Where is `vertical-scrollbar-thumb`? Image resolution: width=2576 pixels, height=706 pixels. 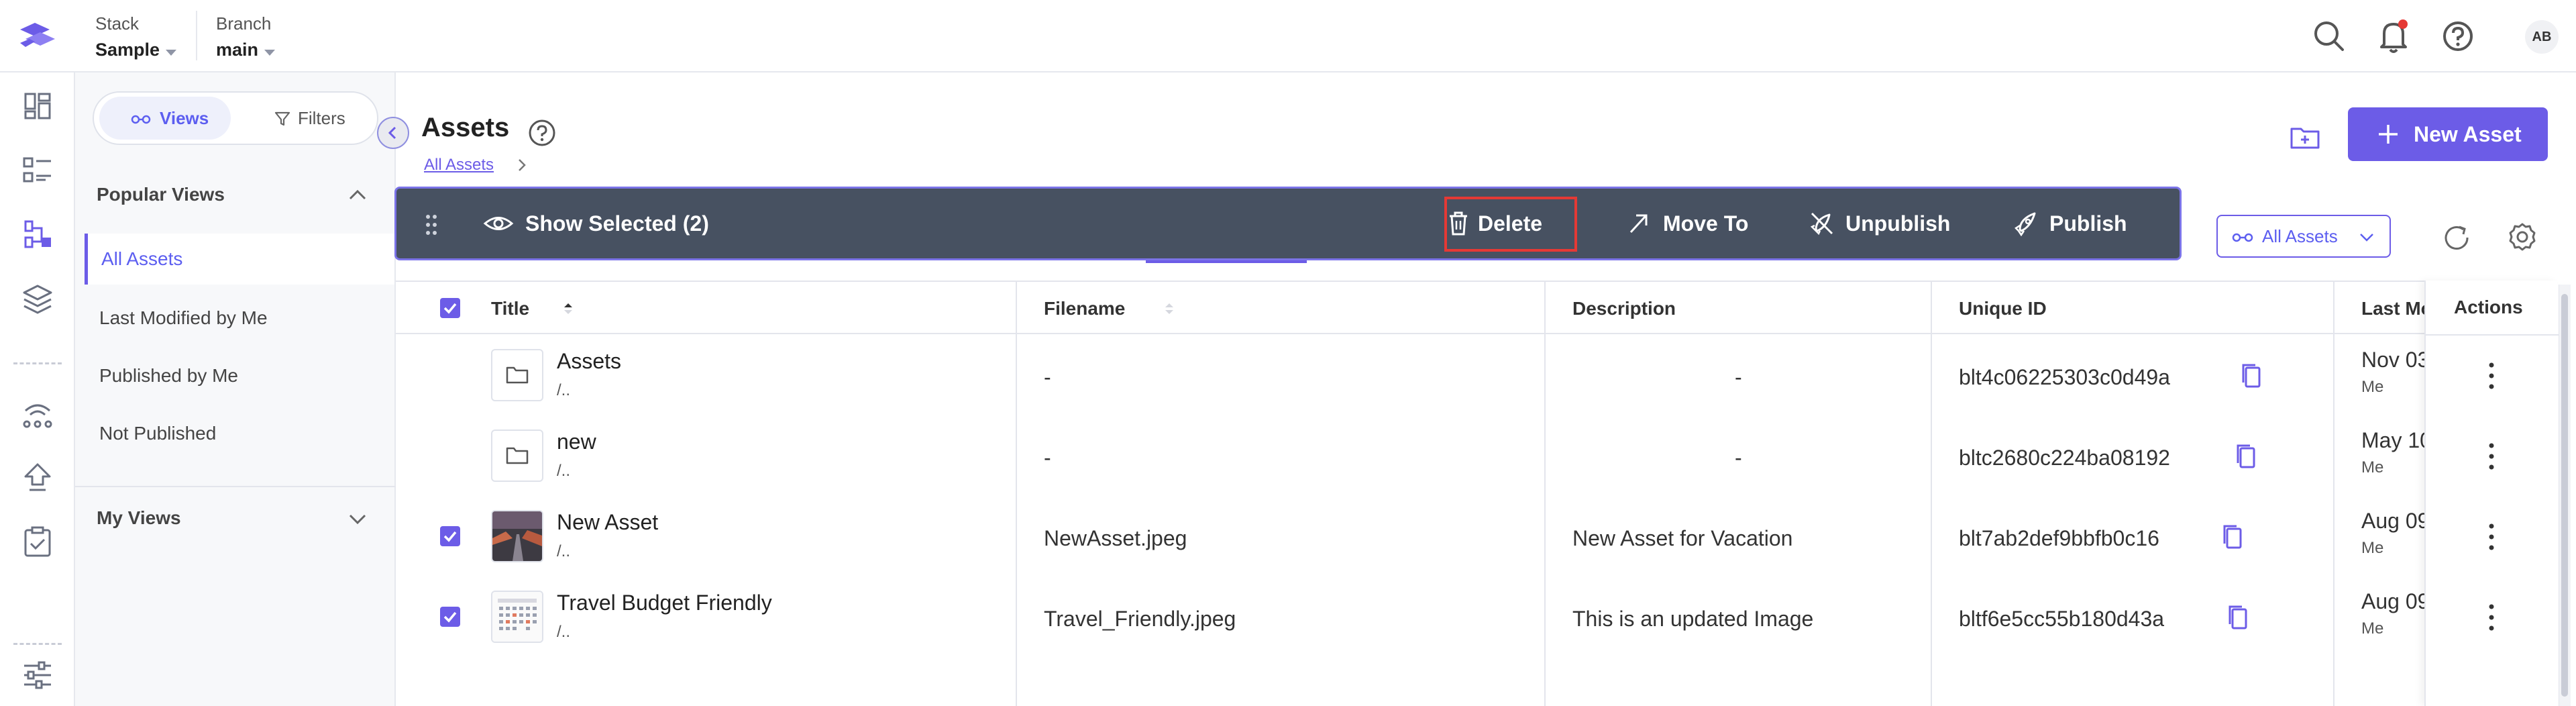
vertical-scrollbar-thumb is located at coordinates (2564, 496).